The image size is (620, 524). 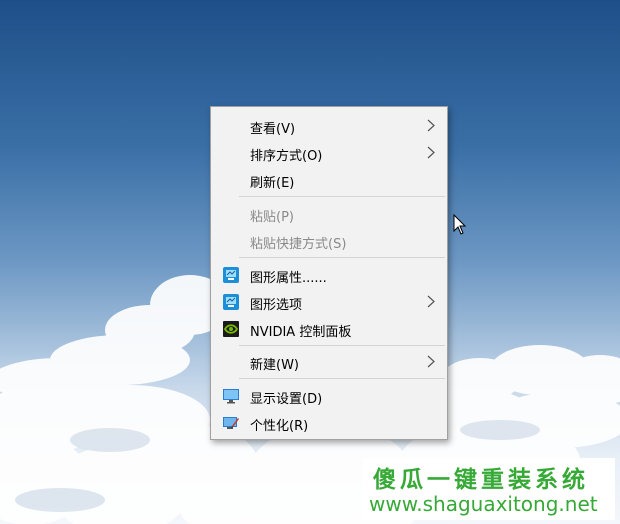 What do you see at coordinates (231, 423) in the screenshot?
I see `personalize-icon` at bounding box center [231, 423].